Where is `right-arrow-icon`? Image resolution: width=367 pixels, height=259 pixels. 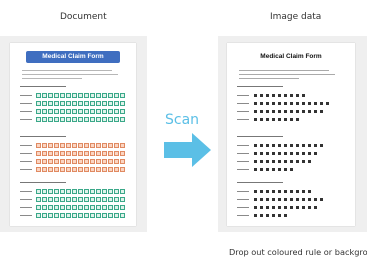 right-arrow-icon is located at coordinates (187, 150).